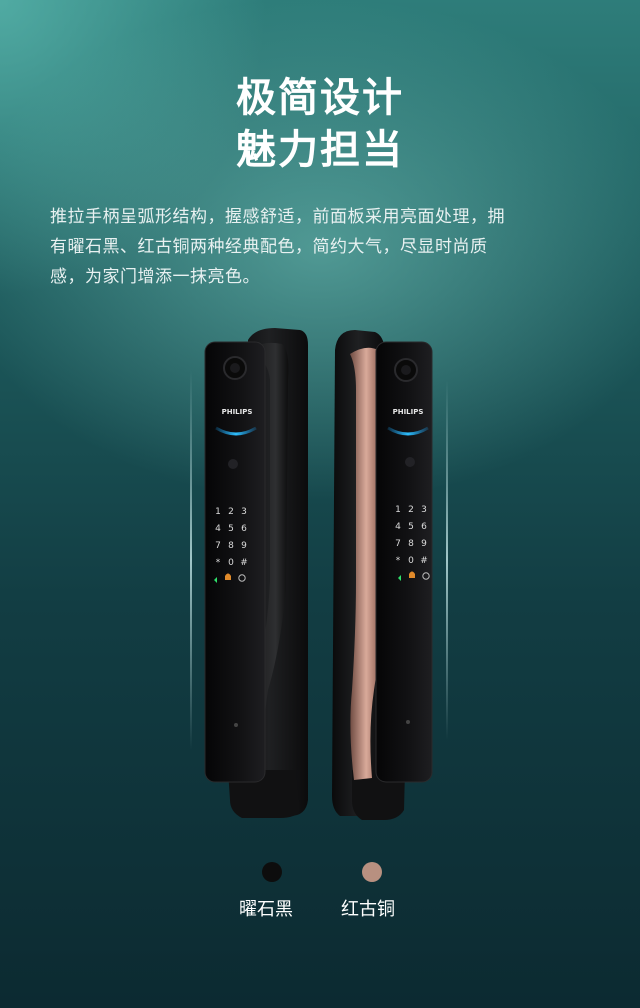  I want to click on description-line-2: 有曜石黑、红古铜两种经典配色，简约大气，尽显时尚质, so click(269, 247).